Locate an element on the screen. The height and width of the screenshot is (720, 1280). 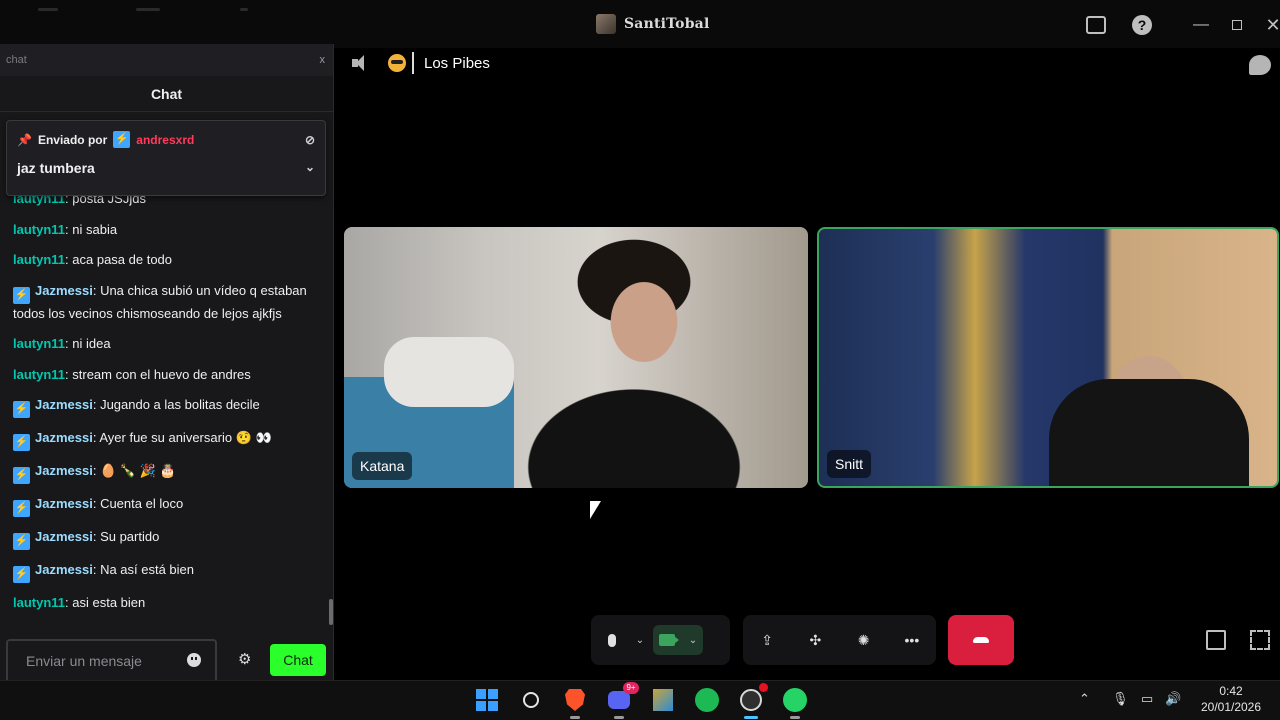
chat-message: ⚡ Jazmessi: Cuenta el loco is located at coordinates (163, 505).